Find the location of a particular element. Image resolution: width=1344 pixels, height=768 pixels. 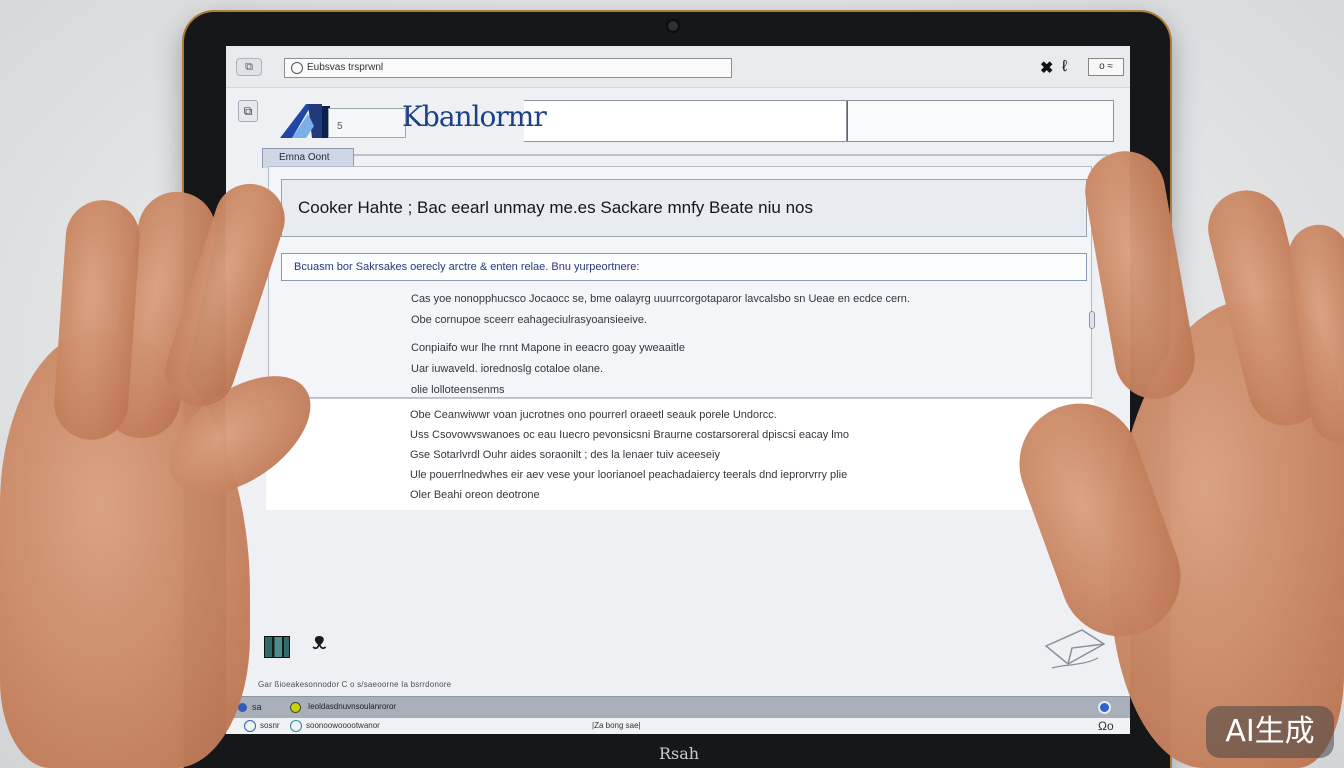

status-right-text: Ωo is located at coordinates (1106, 726).